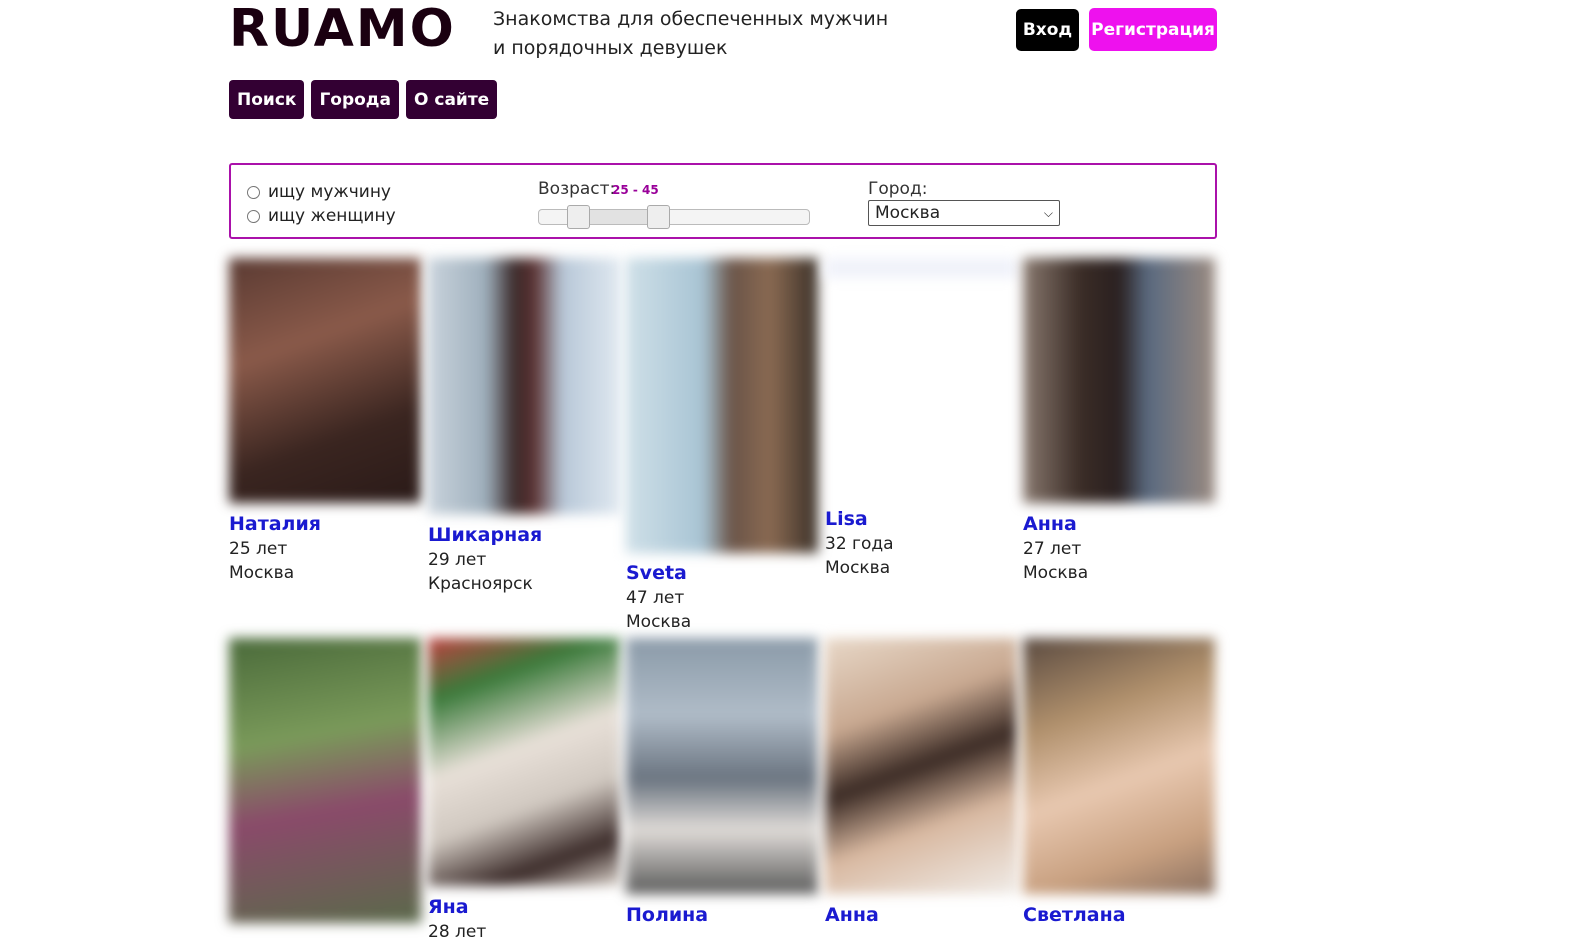 Image resolution: width=1587 pixels, height=942 pixels. I want to click on city-label: Город:, so click(898, 189).